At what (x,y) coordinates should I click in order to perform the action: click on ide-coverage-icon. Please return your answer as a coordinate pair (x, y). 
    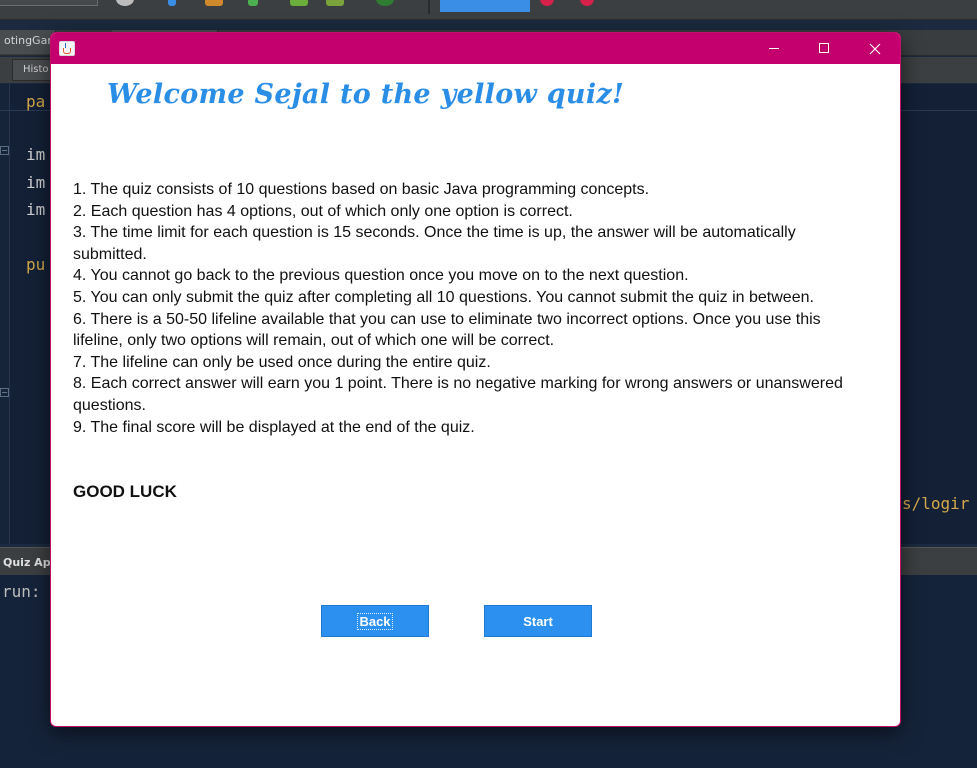
    Looking at the image, I should click on (385, 3).